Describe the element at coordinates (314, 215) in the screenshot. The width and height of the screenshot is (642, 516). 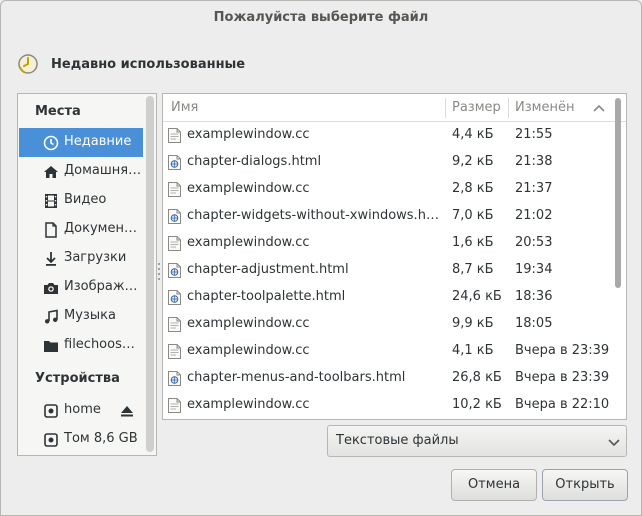
I see `file-name: chapter-widgets-without-xwindows.html` at that location.